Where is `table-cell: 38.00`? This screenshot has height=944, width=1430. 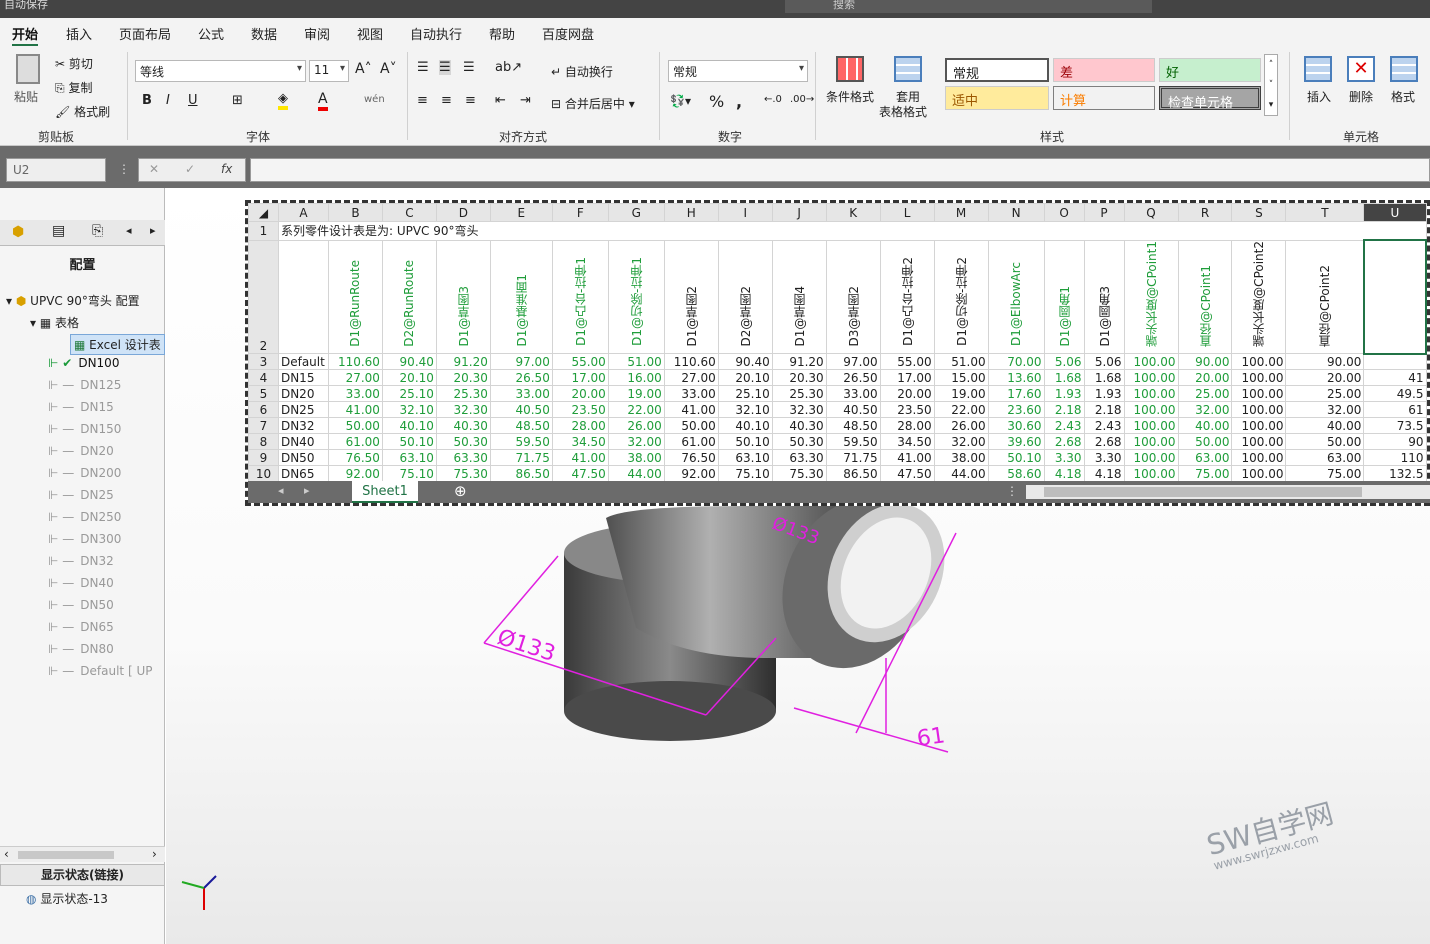
table-cell: 38.00 is located at coordinates (961, 458).